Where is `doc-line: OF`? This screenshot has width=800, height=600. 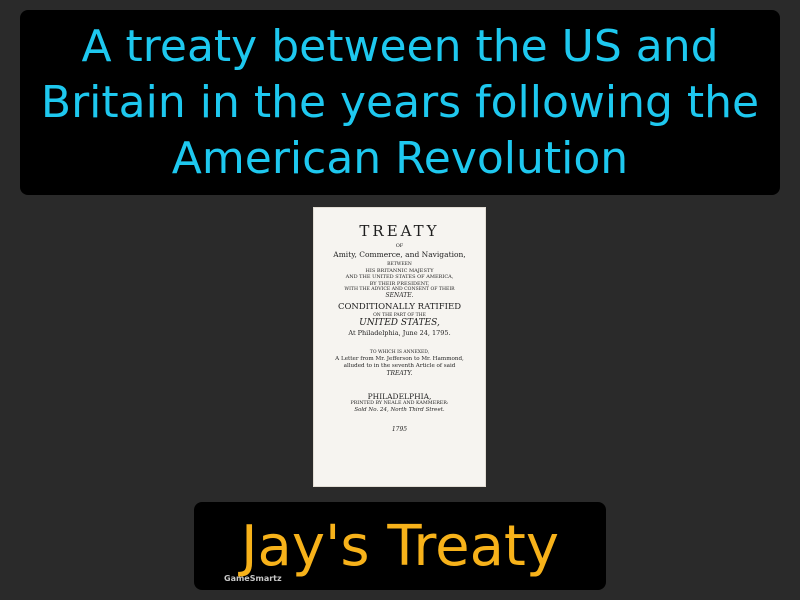 doc-line: OF is located at coordinates (399, 245).